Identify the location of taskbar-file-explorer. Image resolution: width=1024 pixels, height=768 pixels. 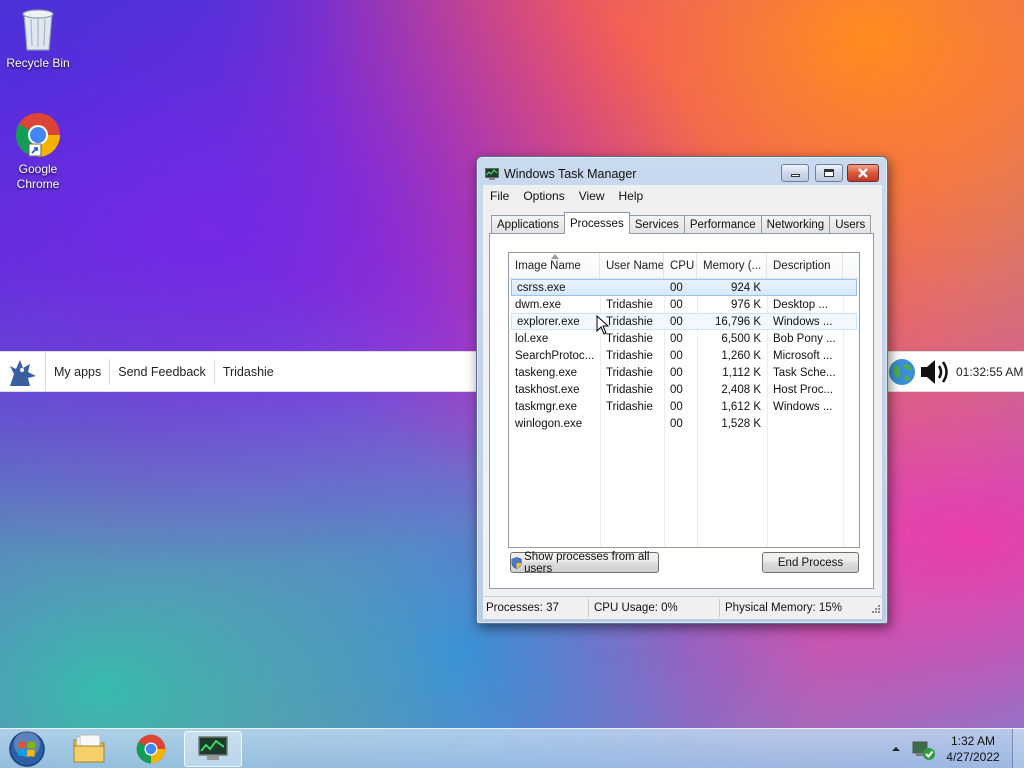
(89, 749).